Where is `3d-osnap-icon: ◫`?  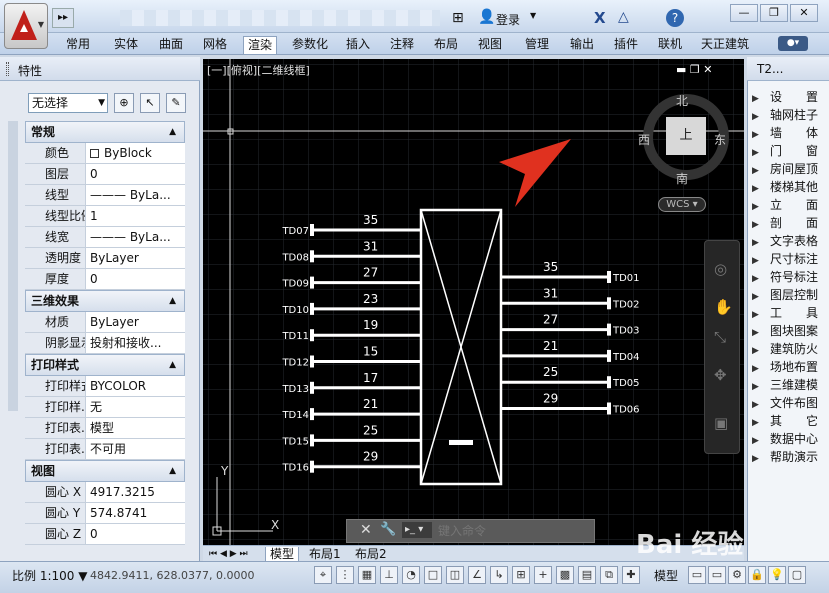
3d-osnap-icon: ◫ is located at coordinates (455, 575).